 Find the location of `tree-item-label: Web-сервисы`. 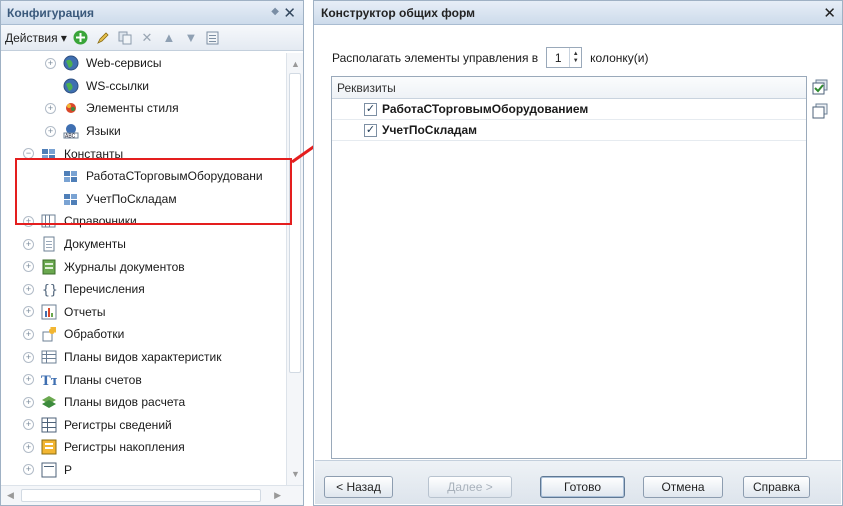

tree-item-label: Web-сервисы is located at coordinates (124, 63).